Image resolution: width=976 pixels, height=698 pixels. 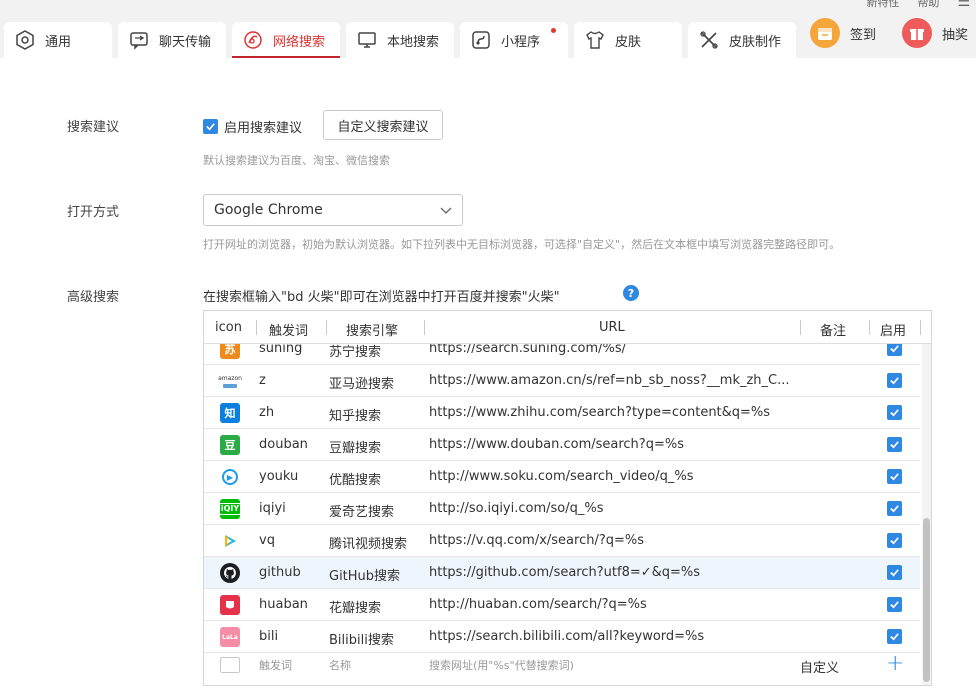 What do you see at coordinates (355, 446) in the screenshot?
I see `engine-name-cell: 豆瓣搜索` at bounding box center [355, 446].